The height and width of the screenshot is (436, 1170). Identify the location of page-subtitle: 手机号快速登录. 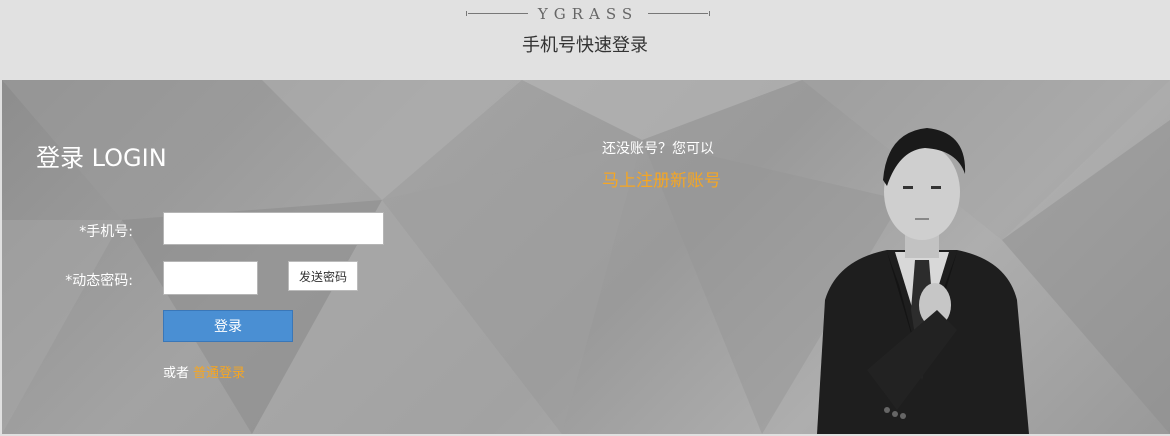
(585, 45).